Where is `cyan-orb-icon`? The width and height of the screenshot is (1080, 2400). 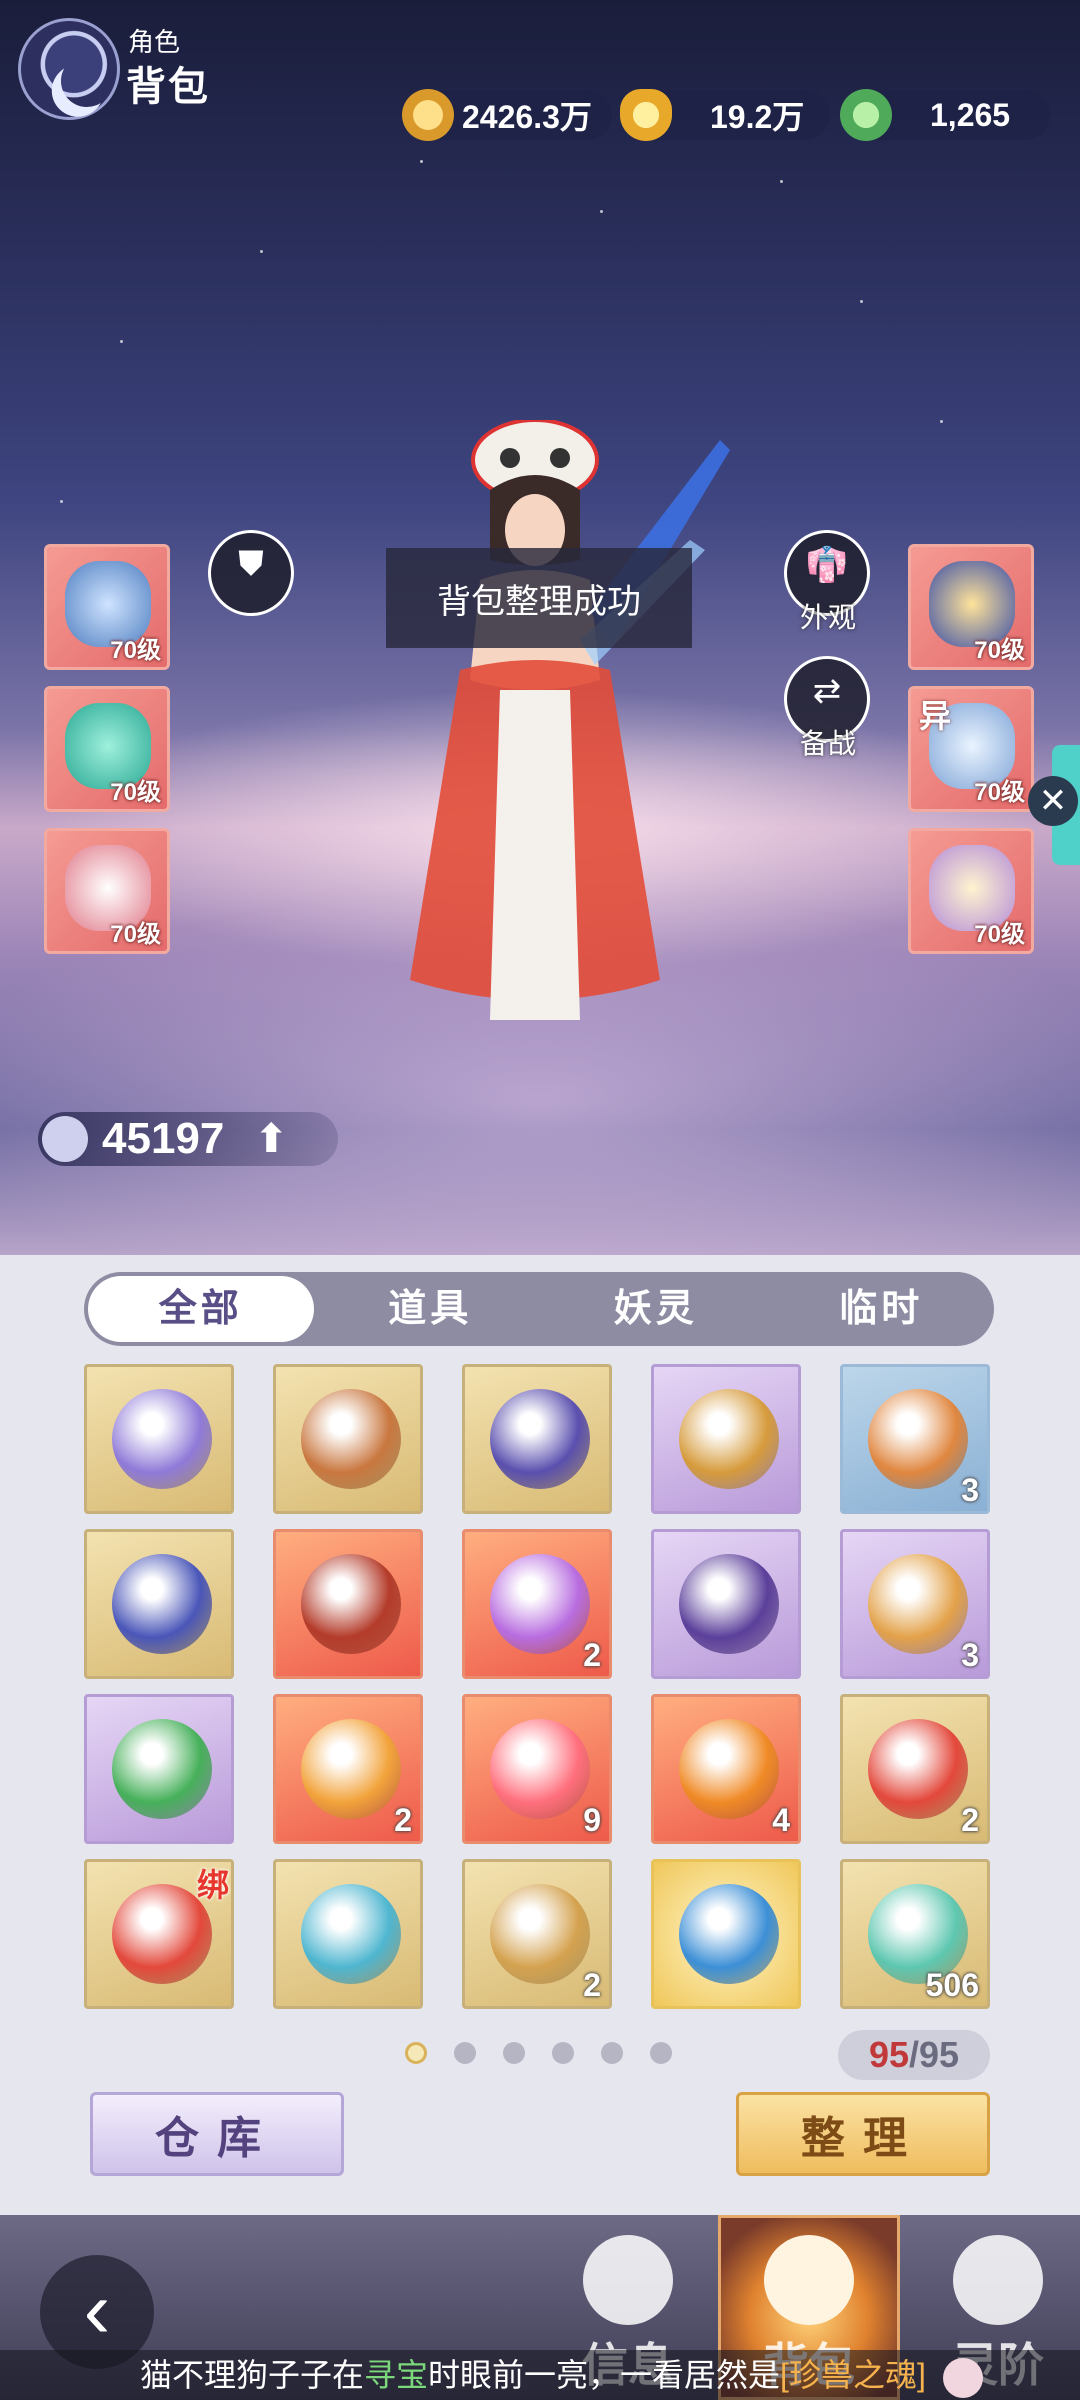 cyan-orb-icon is located at coordinates (351, 1934).